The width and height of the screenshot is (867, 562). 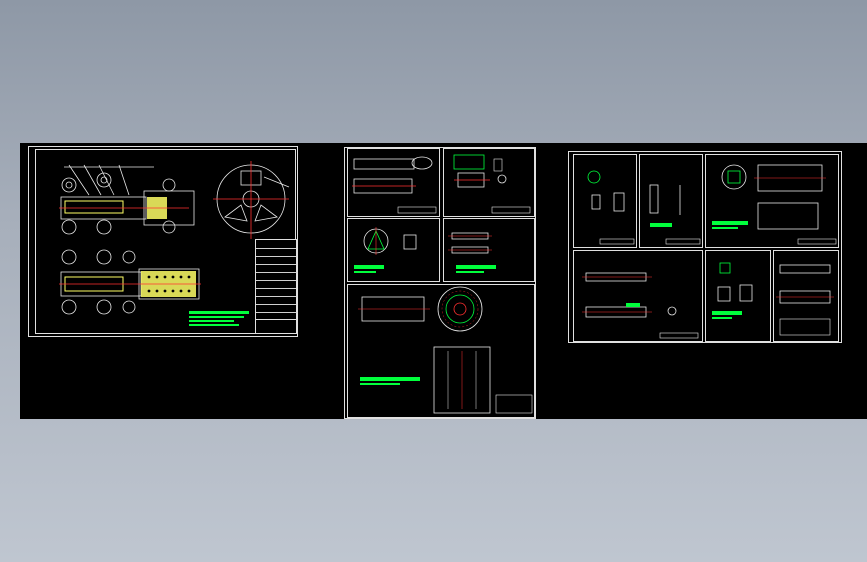 I want to click on part-view-shaft, so click(x=393, y=182).